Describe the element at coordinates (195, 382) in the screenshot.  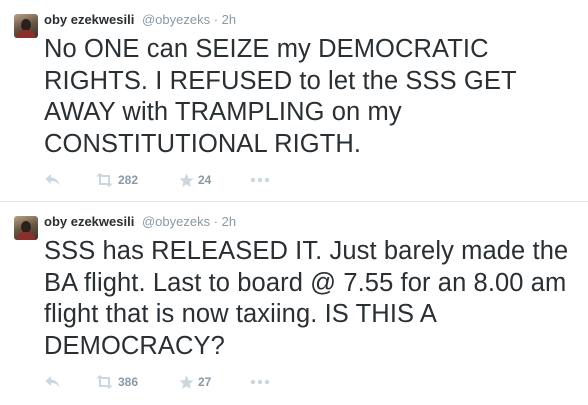
I see `favorite-button: 27` at that location.